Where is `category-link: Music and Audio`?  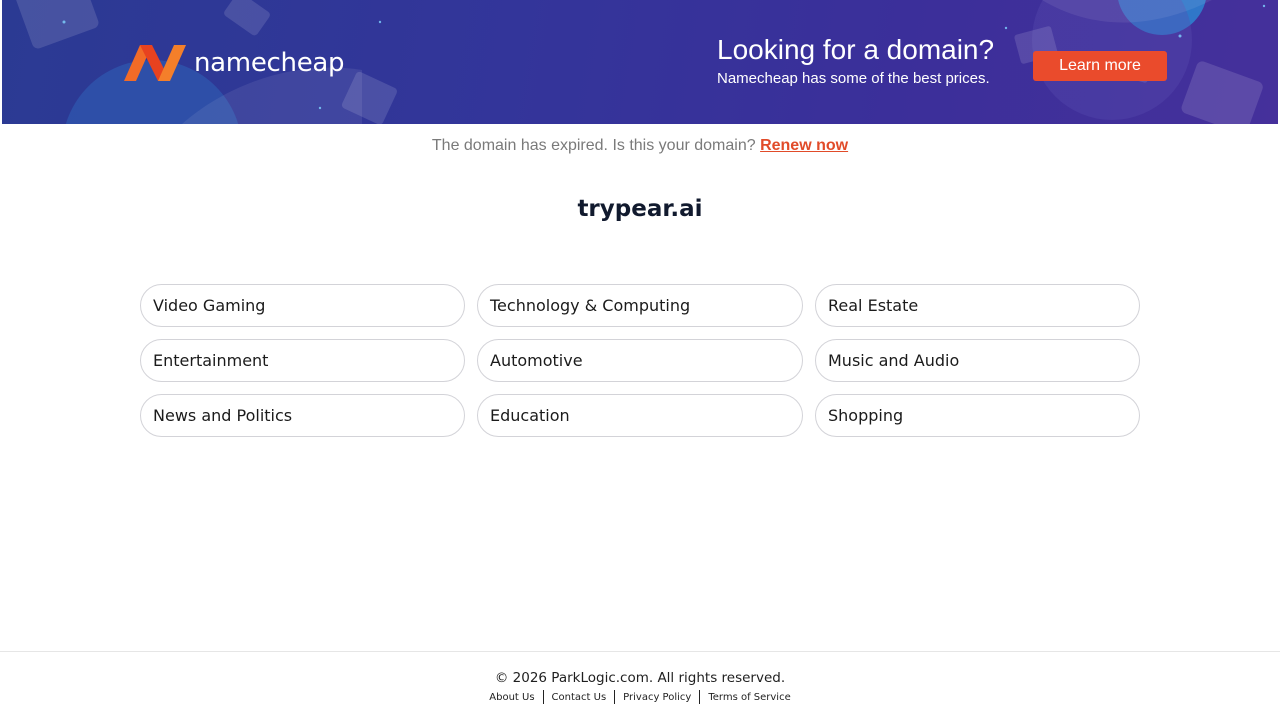 category-link: Music and Audio is located at coordinates (977, 360).